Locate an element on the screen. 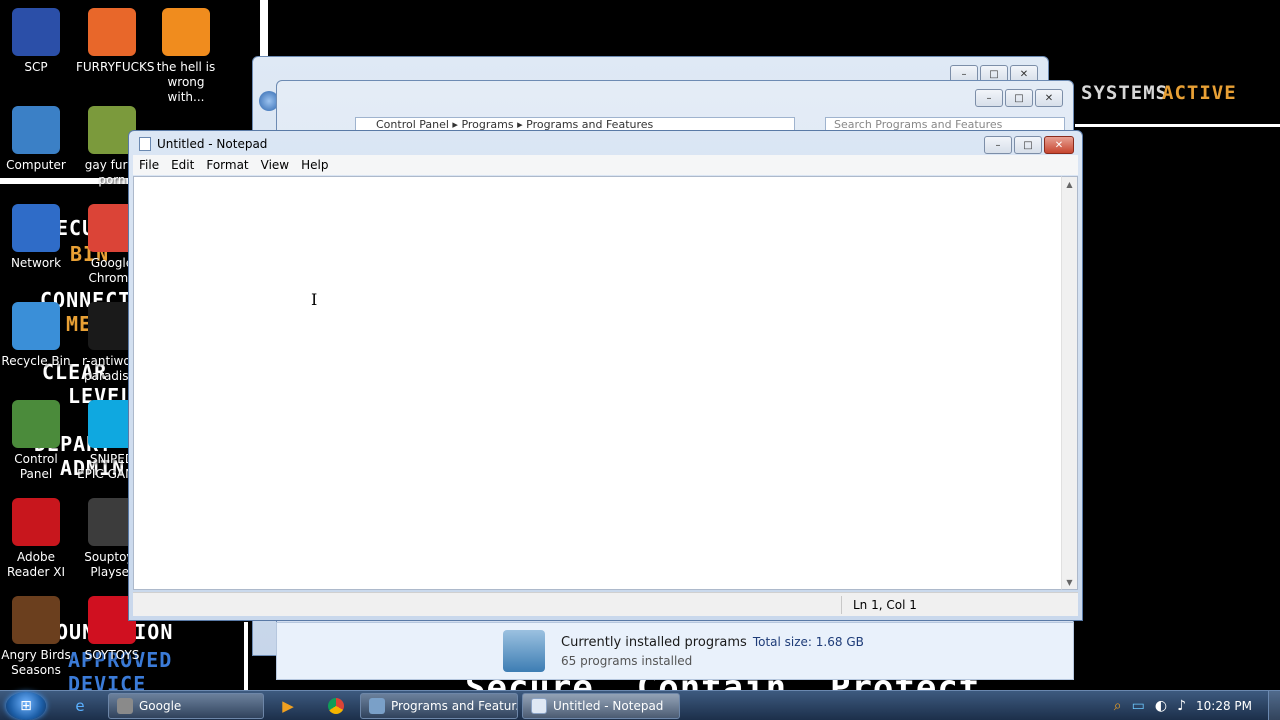 The height and width of the screenshot is (720, 1280). desktop-icon-label: SCP is located at coordinates (36, 67).